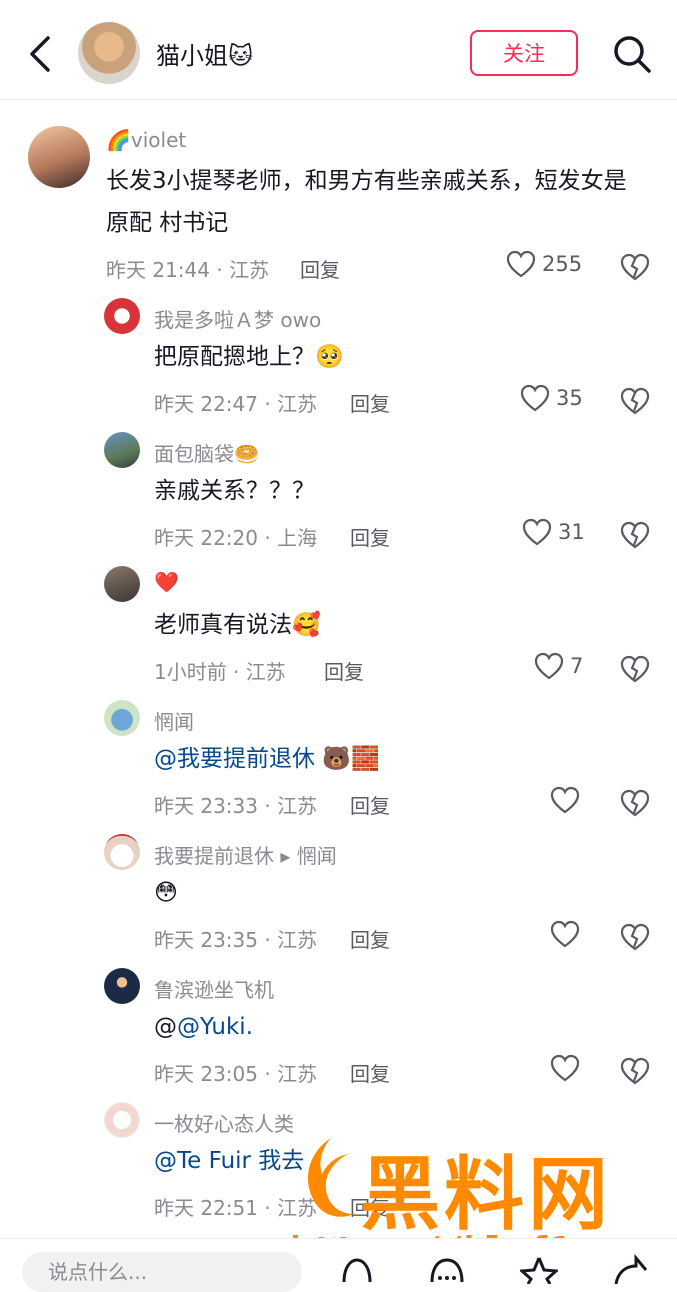 Image resolution: width=677 pixels, height=1292 pixels. Describe the element at coordinates (204, 53) in the screenshot. I see `author-name: 猫小姐🐱` at that location.